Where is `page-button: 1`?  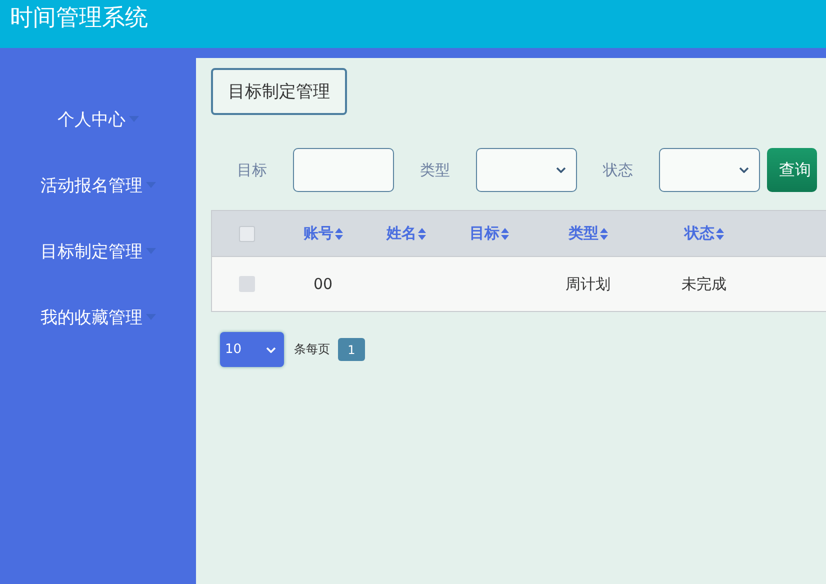 page-button: 1 is located at coordinates (351, 349).